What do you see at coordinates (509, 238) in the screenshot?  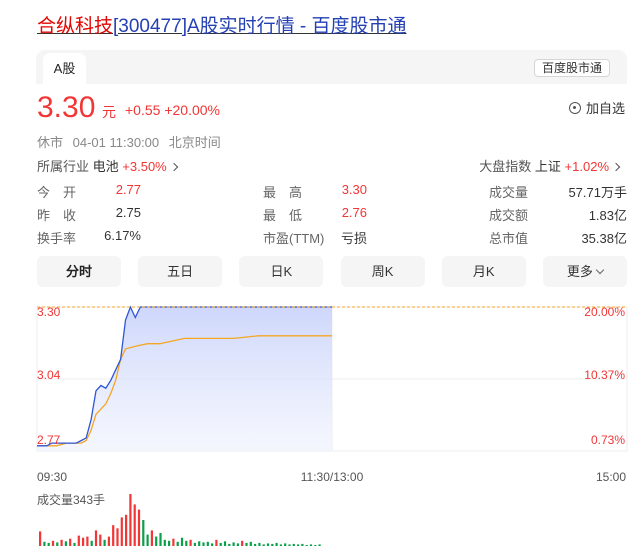 I see `stat-label: 总市值` at bounding box center [509, 238].